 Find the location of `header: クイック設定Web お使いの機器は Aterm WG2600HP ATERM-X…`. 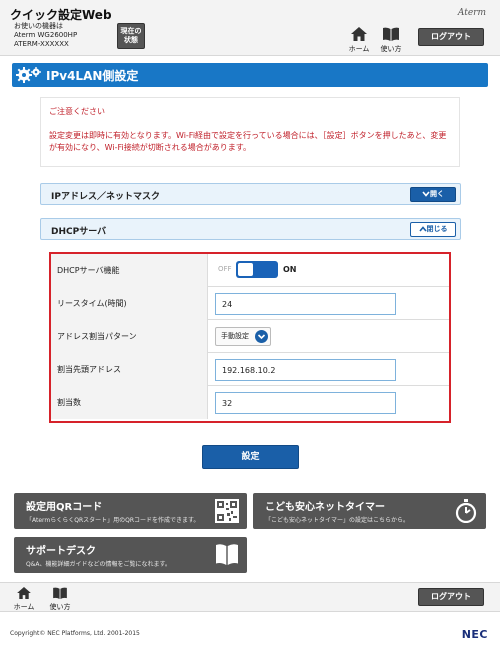

header: クイック設定Web お使いの機器は Aterm WG2600HP ATERM-X… is located at coordinates (250, 28).